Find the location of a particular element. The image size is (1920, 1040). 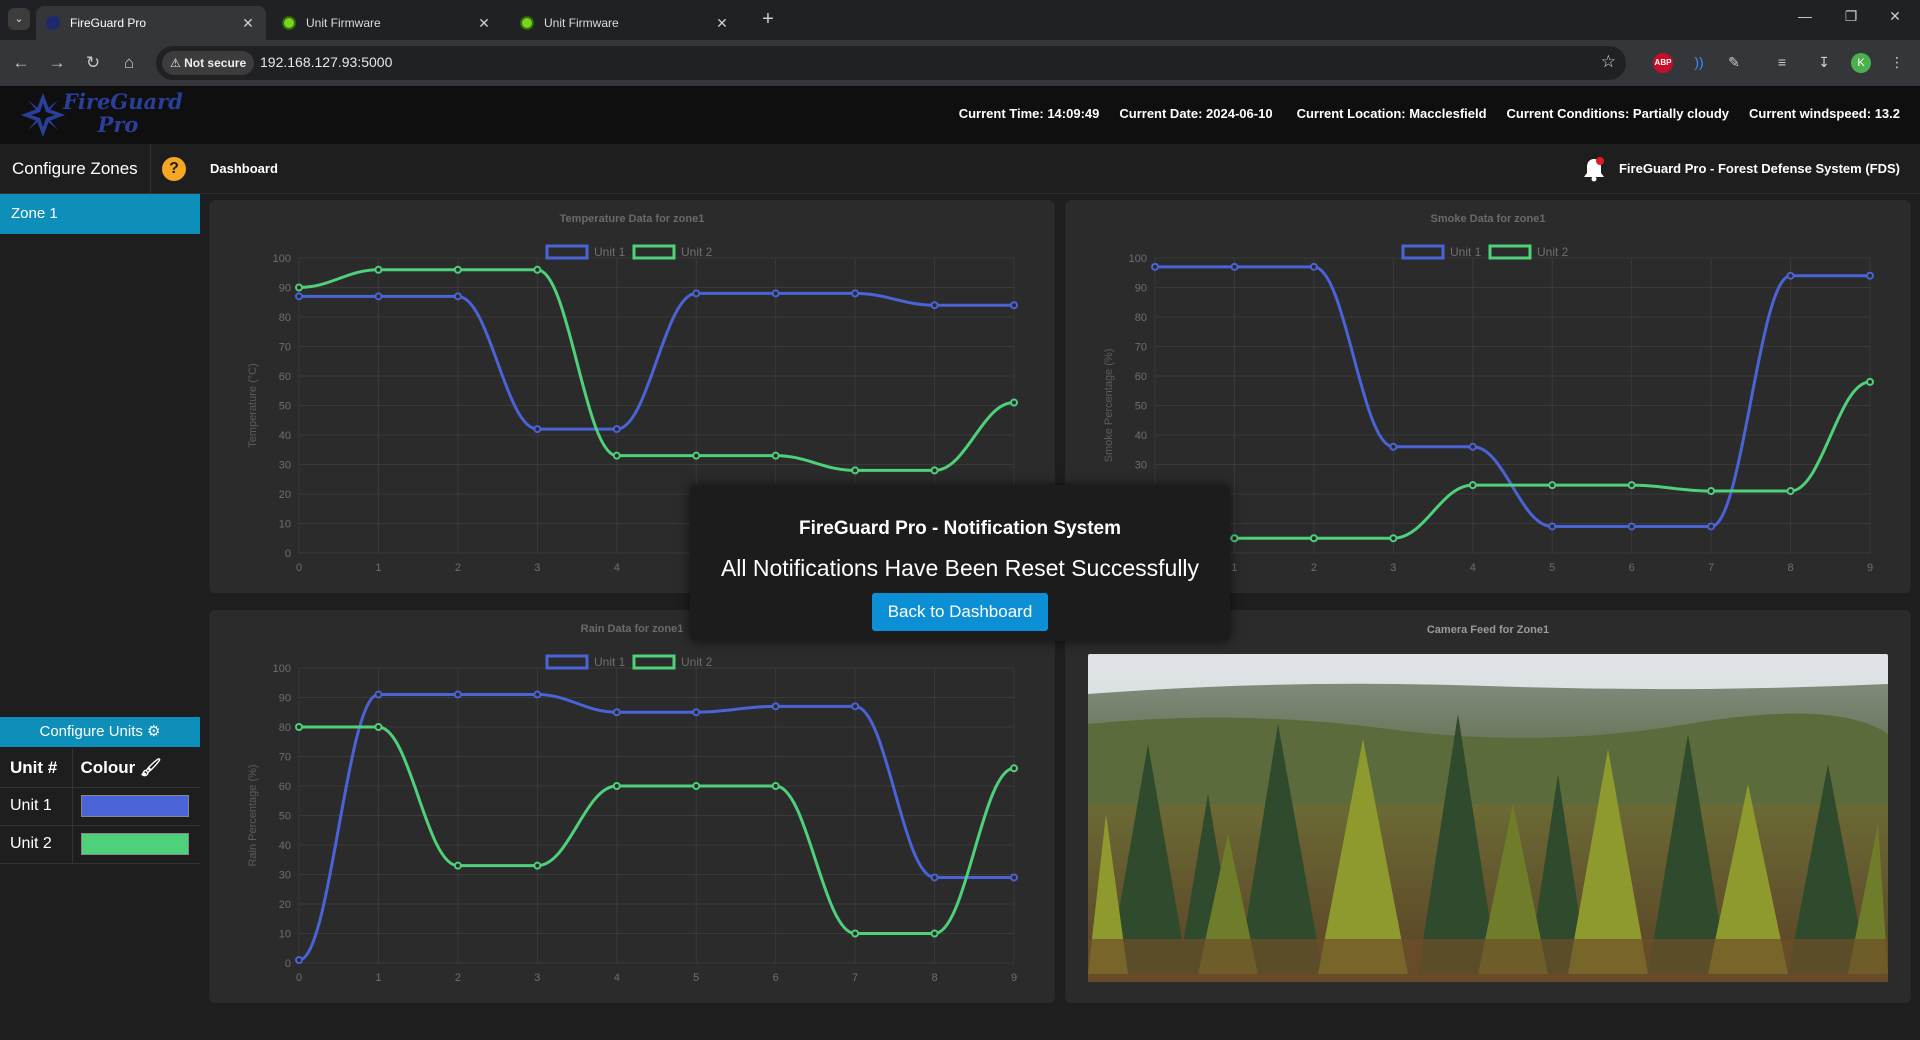

bookmark-star-icon: ☆ is located at coordinates (1608, 62).